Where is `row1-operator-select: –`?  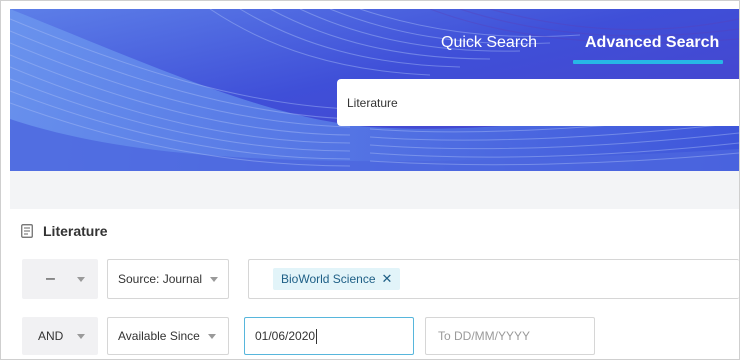 row1-operator-select: – is located at coordinates (60, 279).